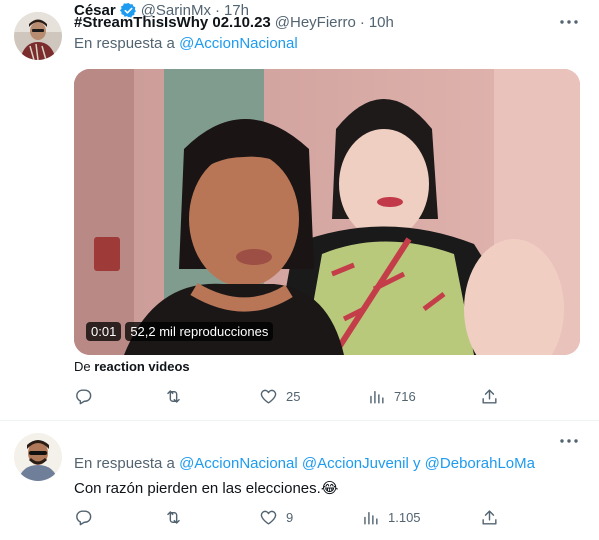 Image resolution: width=599 pixels, height=540 pixels. I want to click on action-bar: 25 716, so click(289, 397).